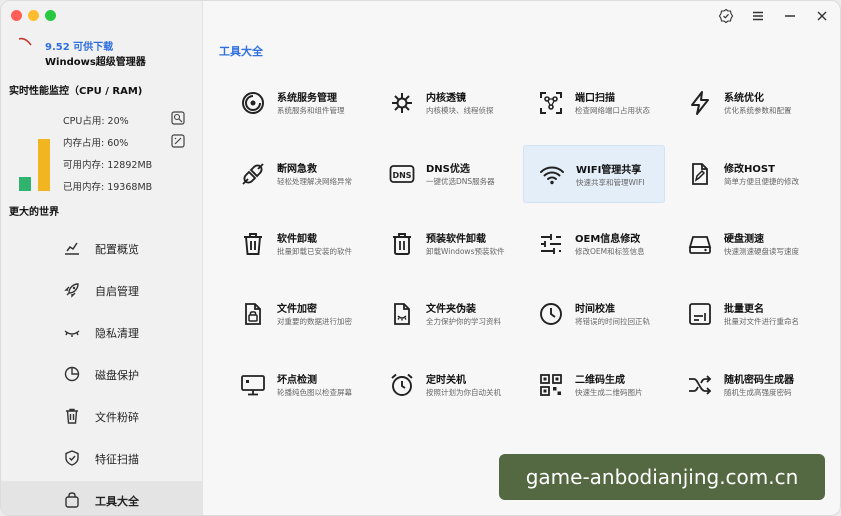  I want to click on tool-desc: 快速测速硬盘读写速度, so click(761, 251).